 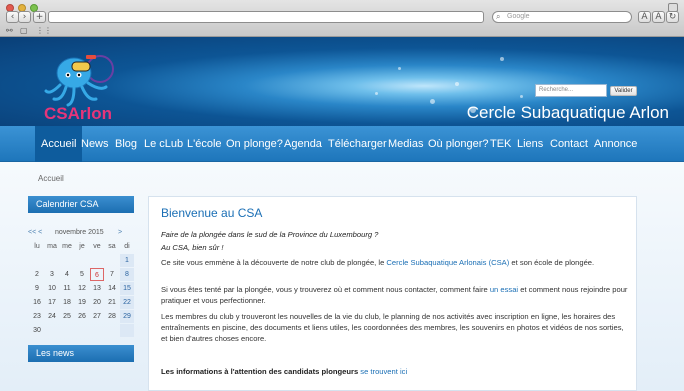 I want to click on club-name-link: Cercle Subaquatique Arlonais (CSA), so click(x=447, y=262).